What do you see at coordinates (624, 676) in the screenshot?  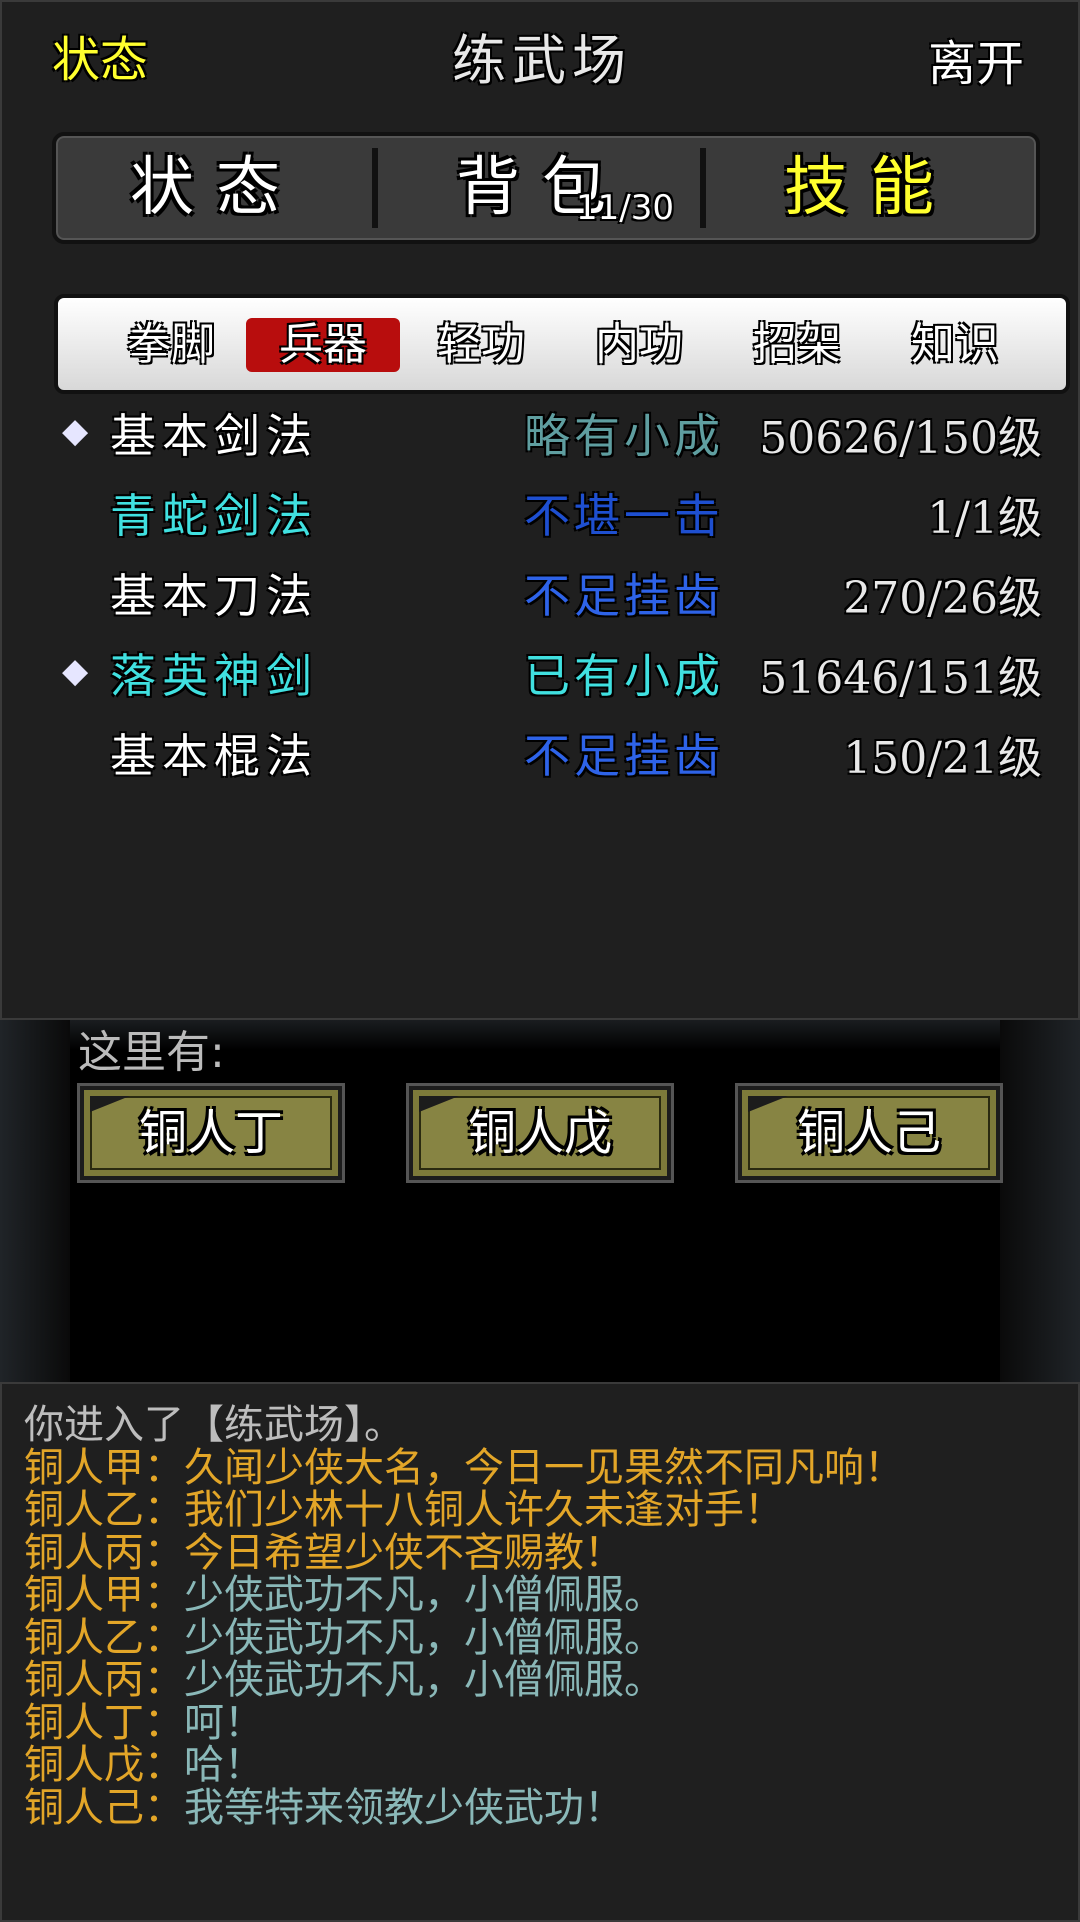 I see `skill-grade: 已有小成` at bounding box center [624, 676].